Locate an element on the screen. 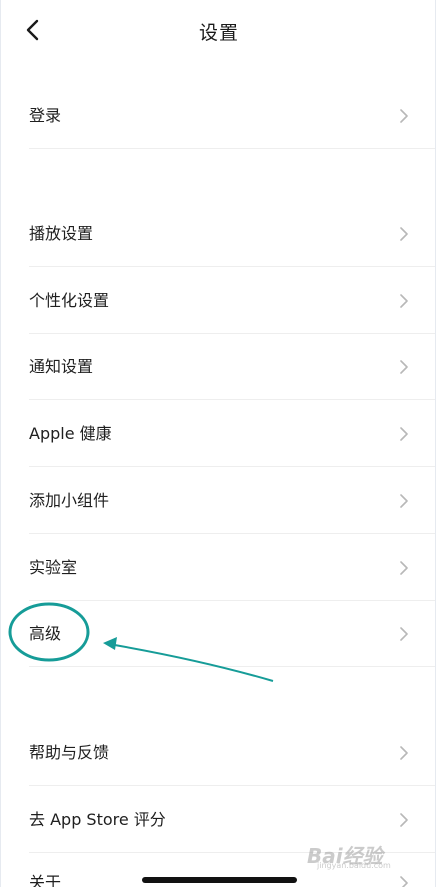 The width and height of the screenshot is (436, 887). settings-item-label: 帮助与反馈 is located at coordinates (69, 752).